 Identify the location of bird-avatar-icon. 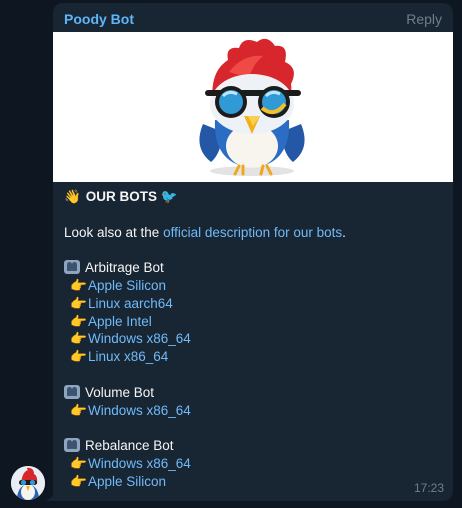
(28, 483).